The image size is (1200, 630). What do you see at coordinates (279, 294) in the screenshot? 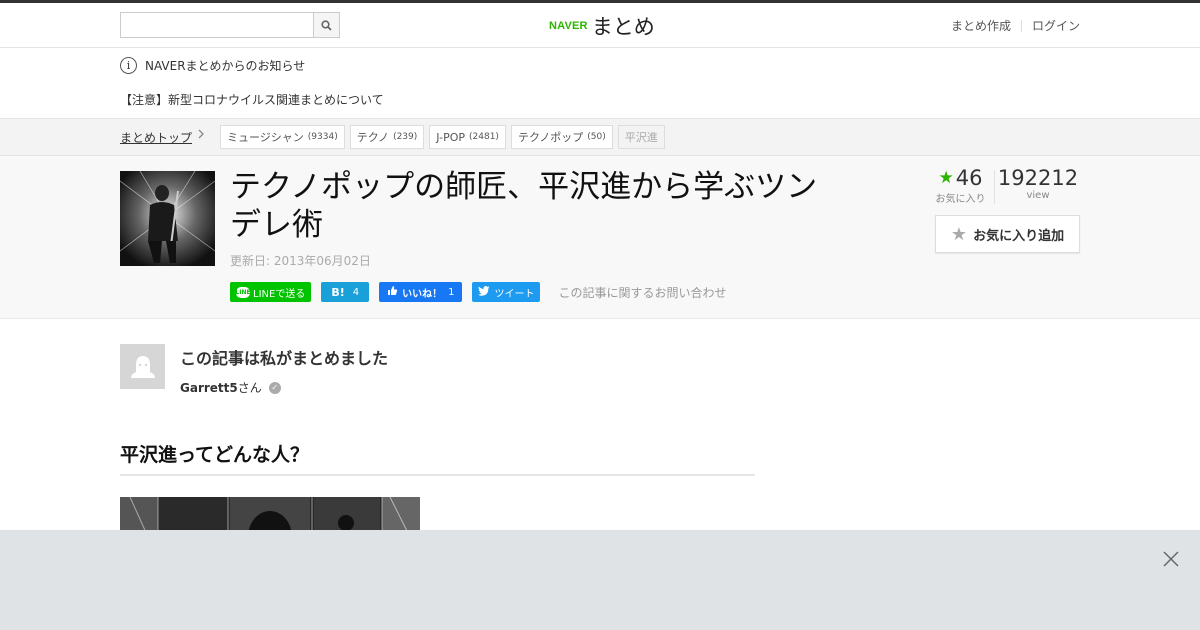
I see `line-share-label: LINEで送る` at bounding box center [279, 294].